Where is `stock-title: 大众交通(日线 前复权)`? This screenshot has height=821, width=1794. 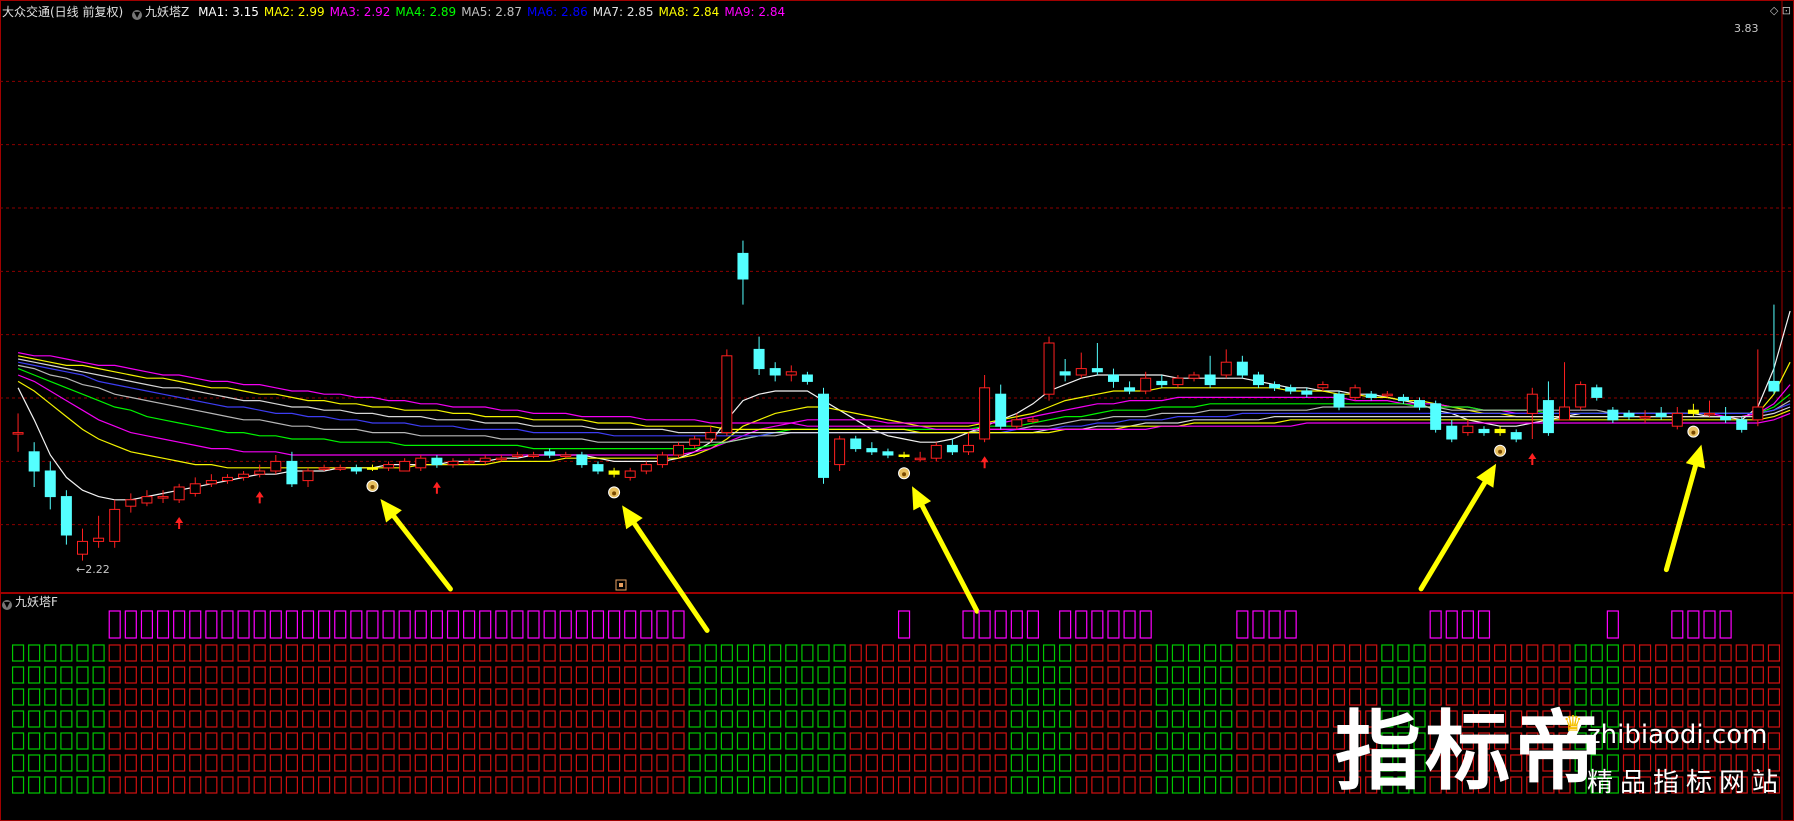 stock-title: 大众交通(日线 前复权) is located at coordinates (63, 12).